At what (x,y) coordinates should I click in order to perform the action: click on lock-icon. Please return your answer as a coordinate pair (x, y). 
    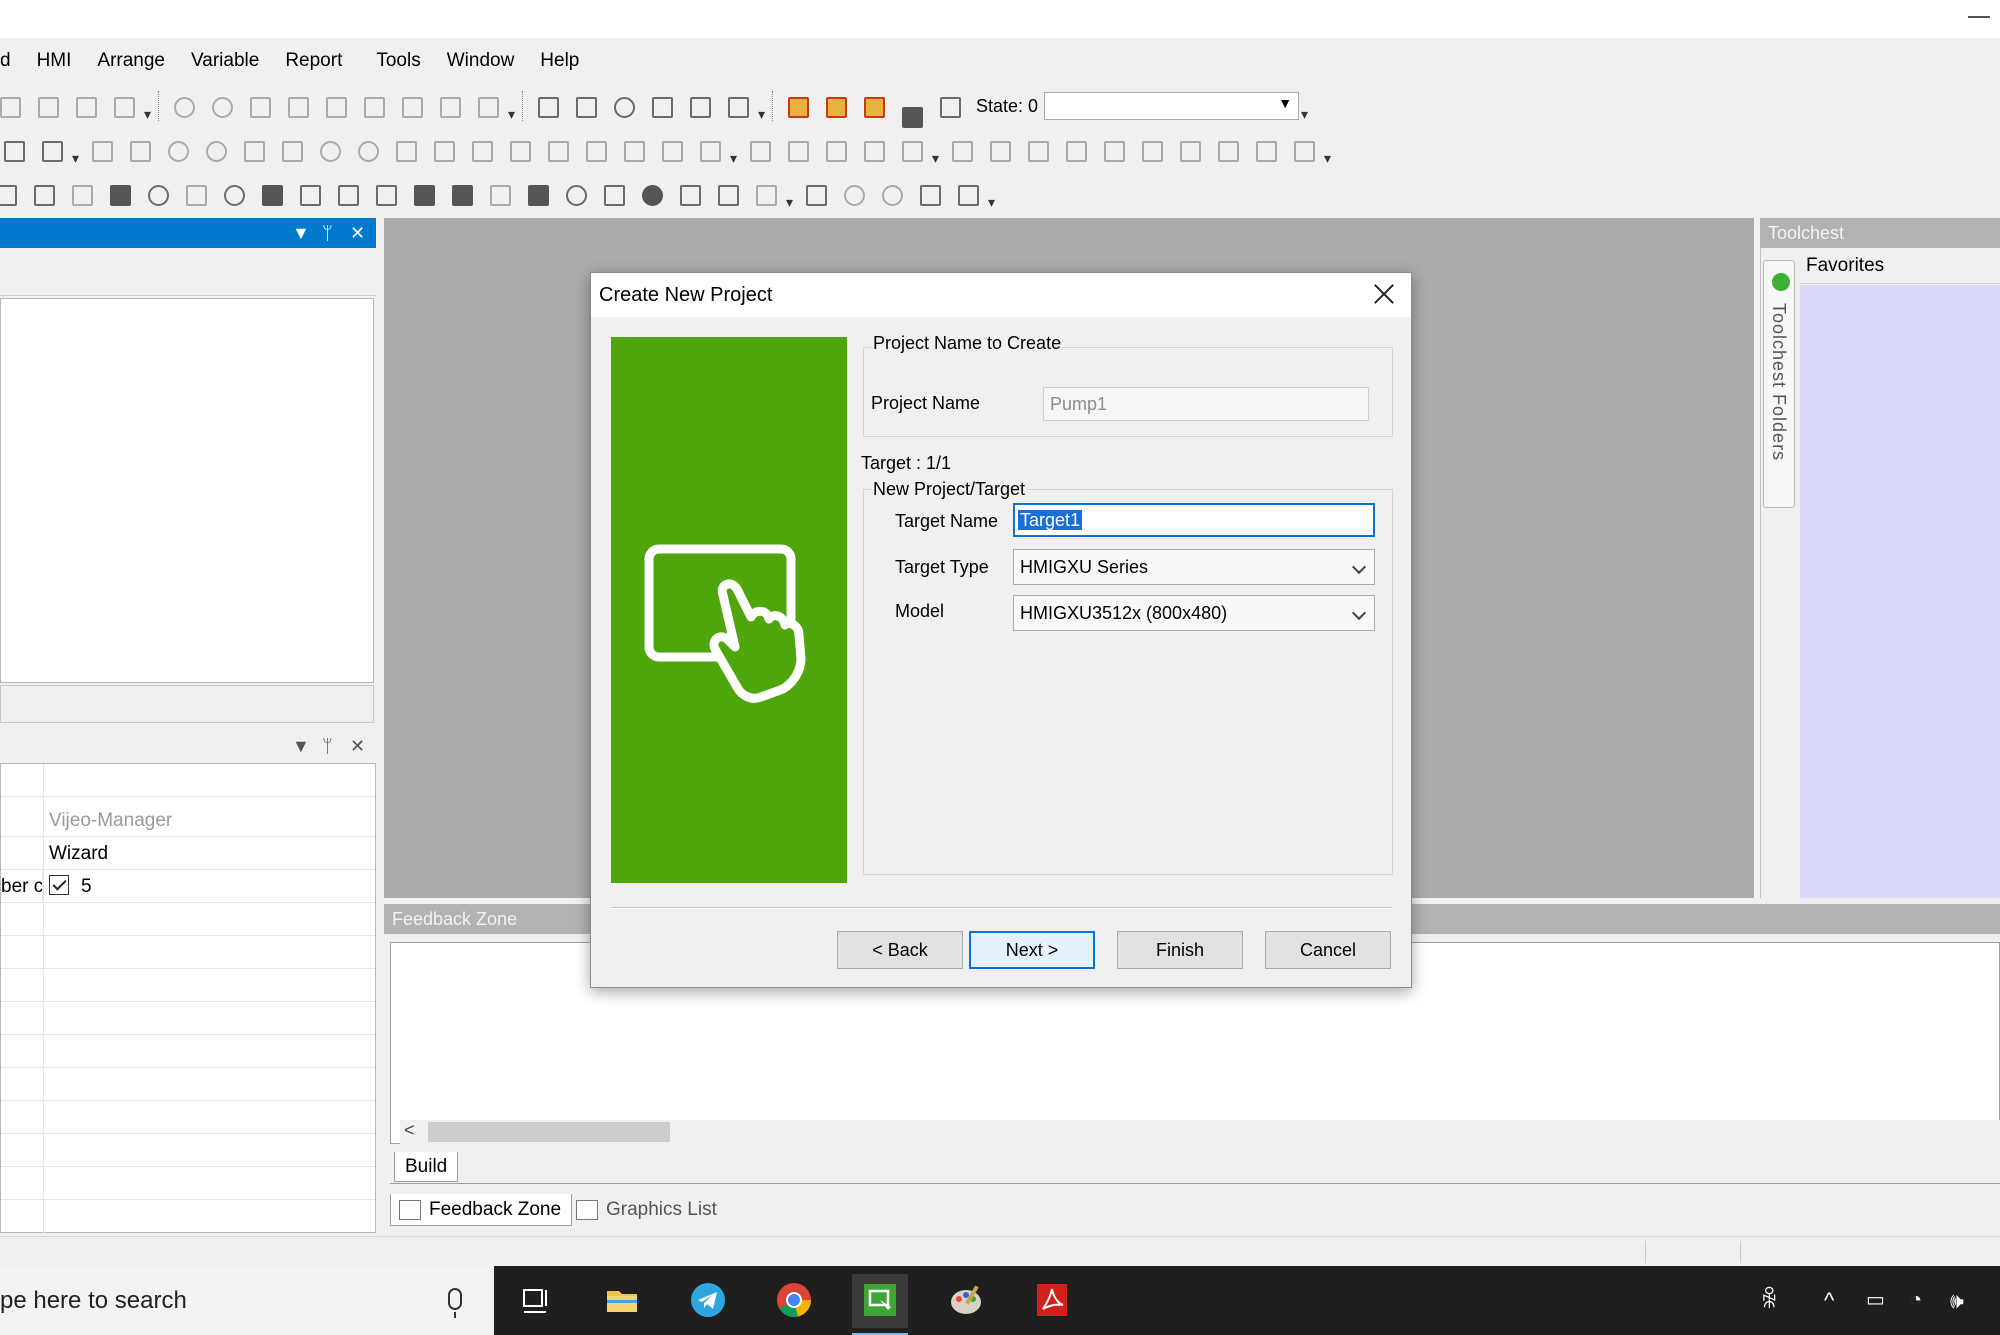
    Looking at the image, I should click on (873, 106).